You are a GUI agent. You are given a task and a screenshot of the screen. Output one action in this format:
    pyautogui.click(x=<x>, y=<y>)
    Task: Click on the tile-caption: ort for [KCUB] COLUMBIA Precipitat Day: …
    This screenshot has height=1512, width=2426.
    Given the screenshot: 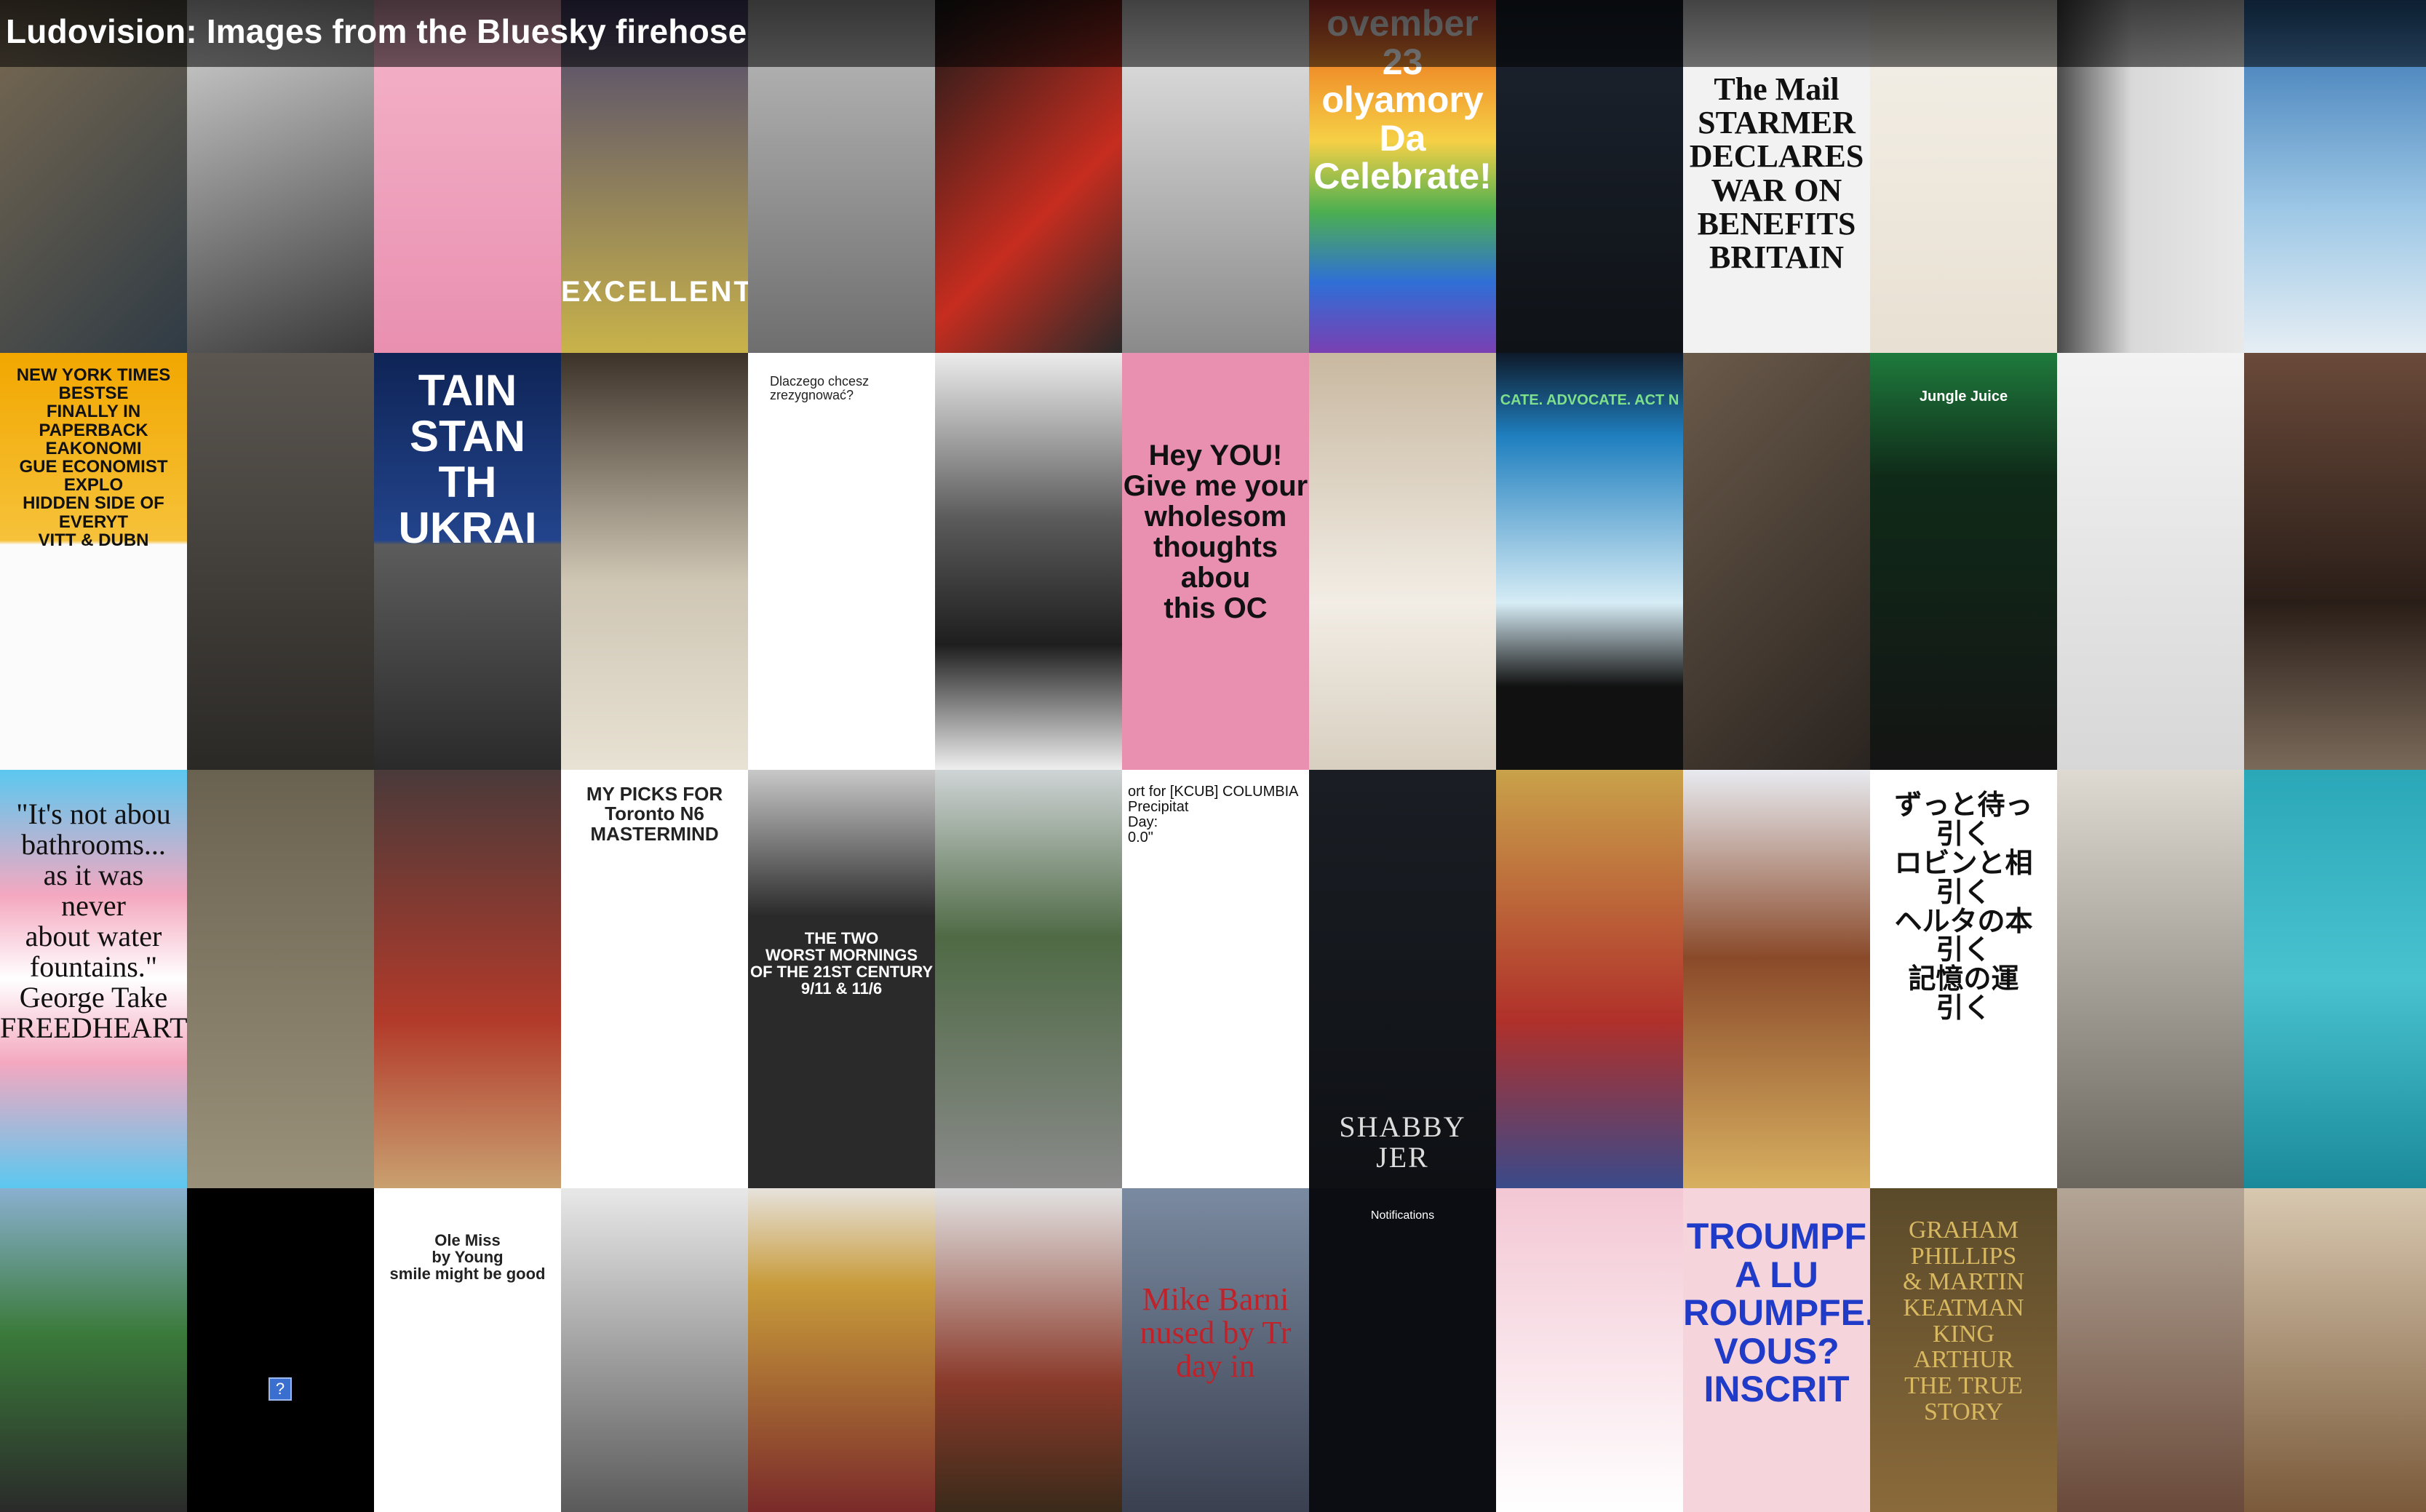 What is the action you would take?
    pyautogui.click(x=1213, y=815)
    